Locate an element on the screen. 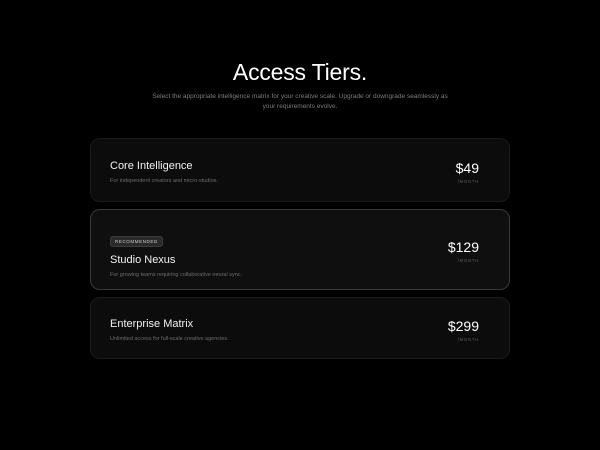 The width and height of the screenshot is (600, 450). tier-name: Enterprise Matrix is located at coordinates (152, 324).